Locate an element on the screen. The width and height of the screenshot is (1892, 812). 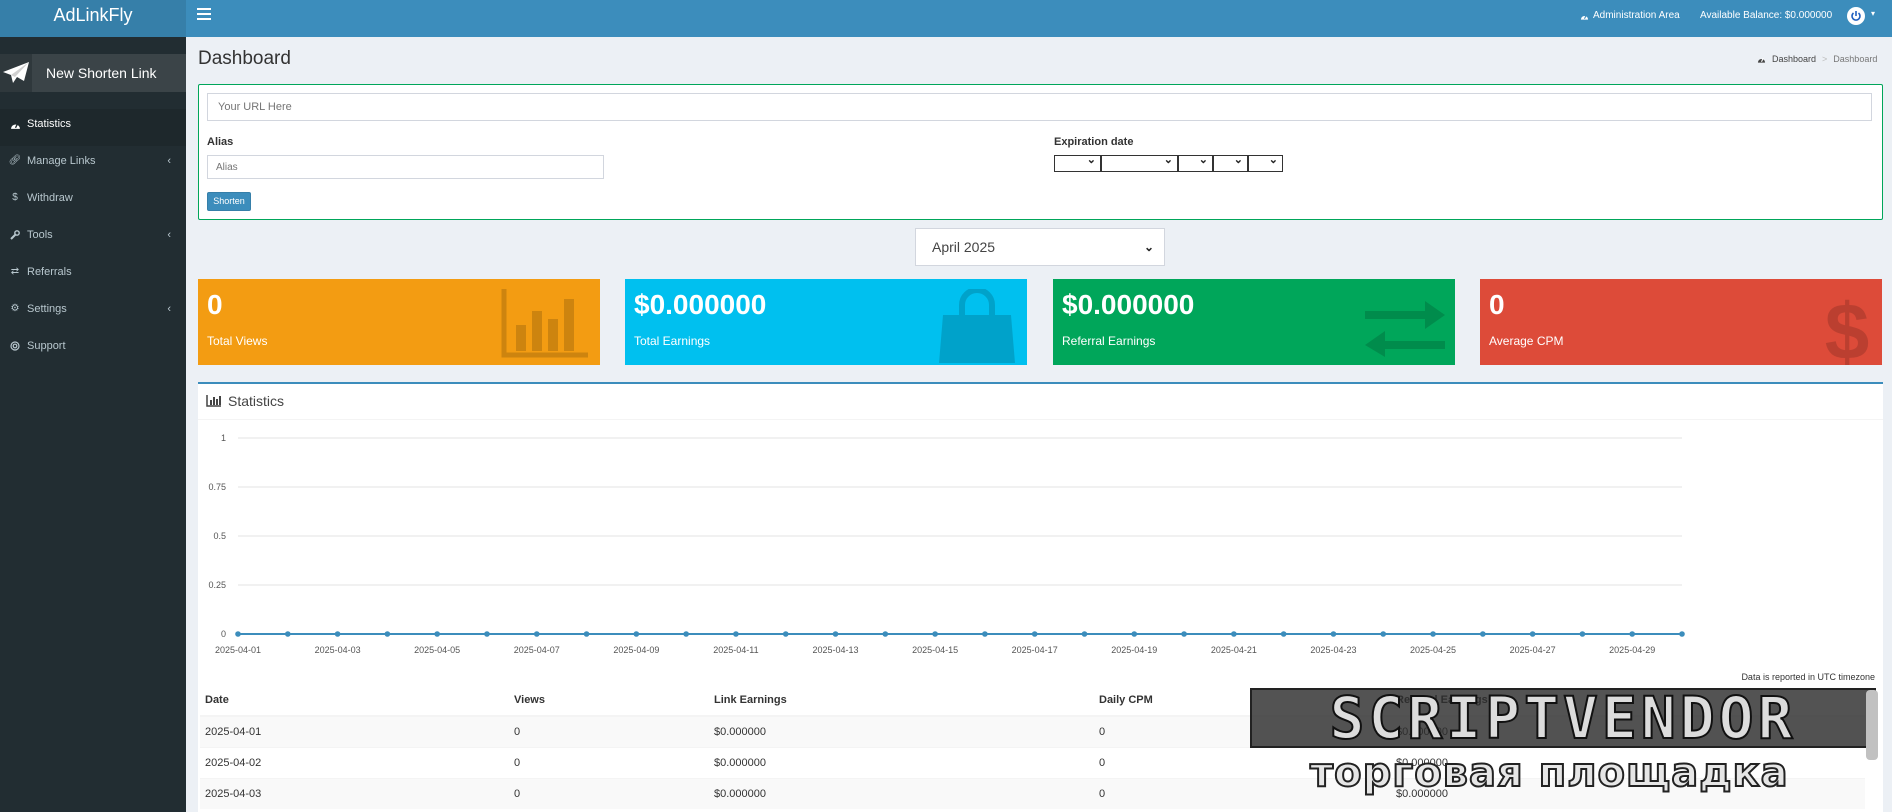
month-select: April 2025 ⌄ is located at coordinates (1040, 247).